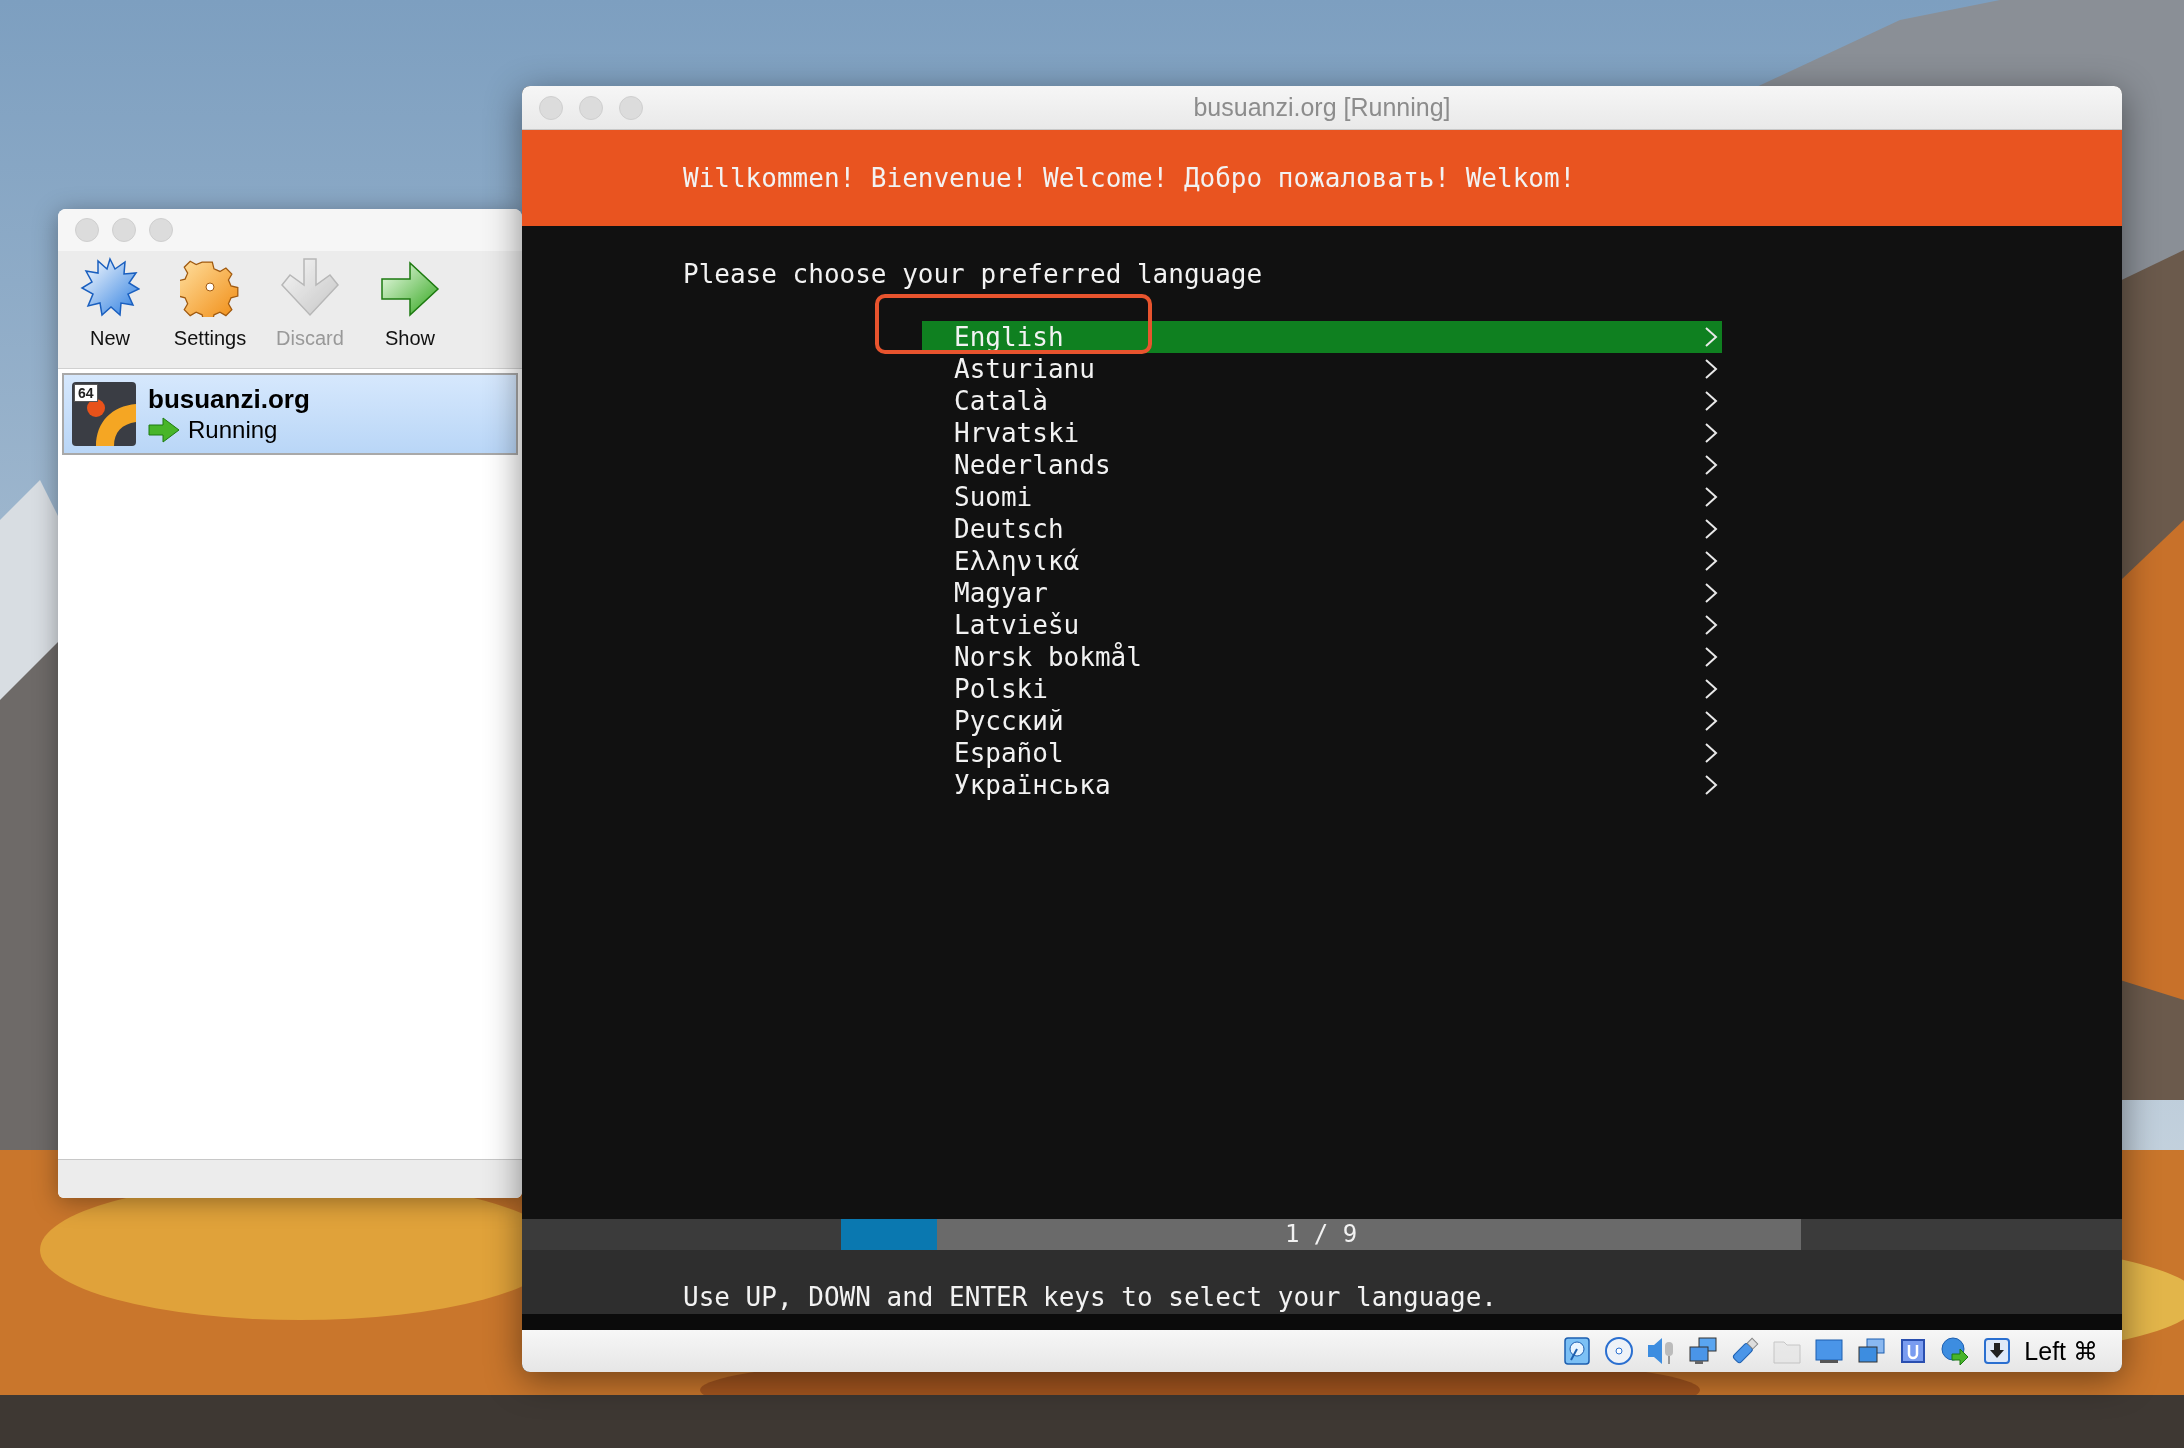 Image resolution: width=2184 pixels, height=1448 pixels. I want to click on disc-icon, so click(1619, 1351).